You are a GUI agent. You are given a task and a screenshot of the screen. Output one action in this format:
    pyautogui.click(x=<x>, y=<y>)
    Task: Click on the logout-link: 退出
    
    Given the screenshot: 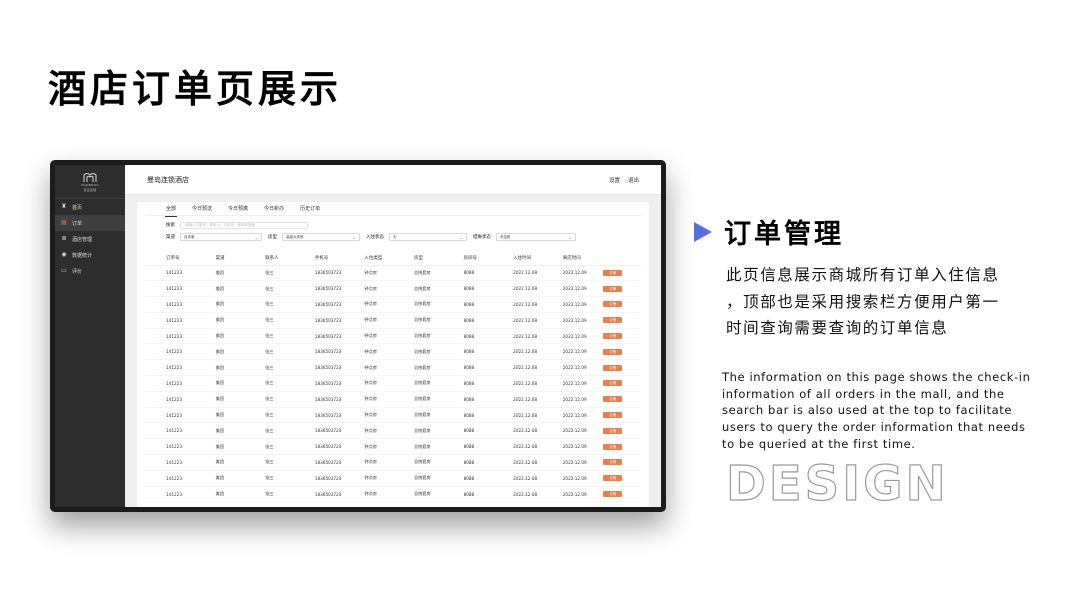 What is the action you would take?
    pyautogui.click(x=633, y=180)
    